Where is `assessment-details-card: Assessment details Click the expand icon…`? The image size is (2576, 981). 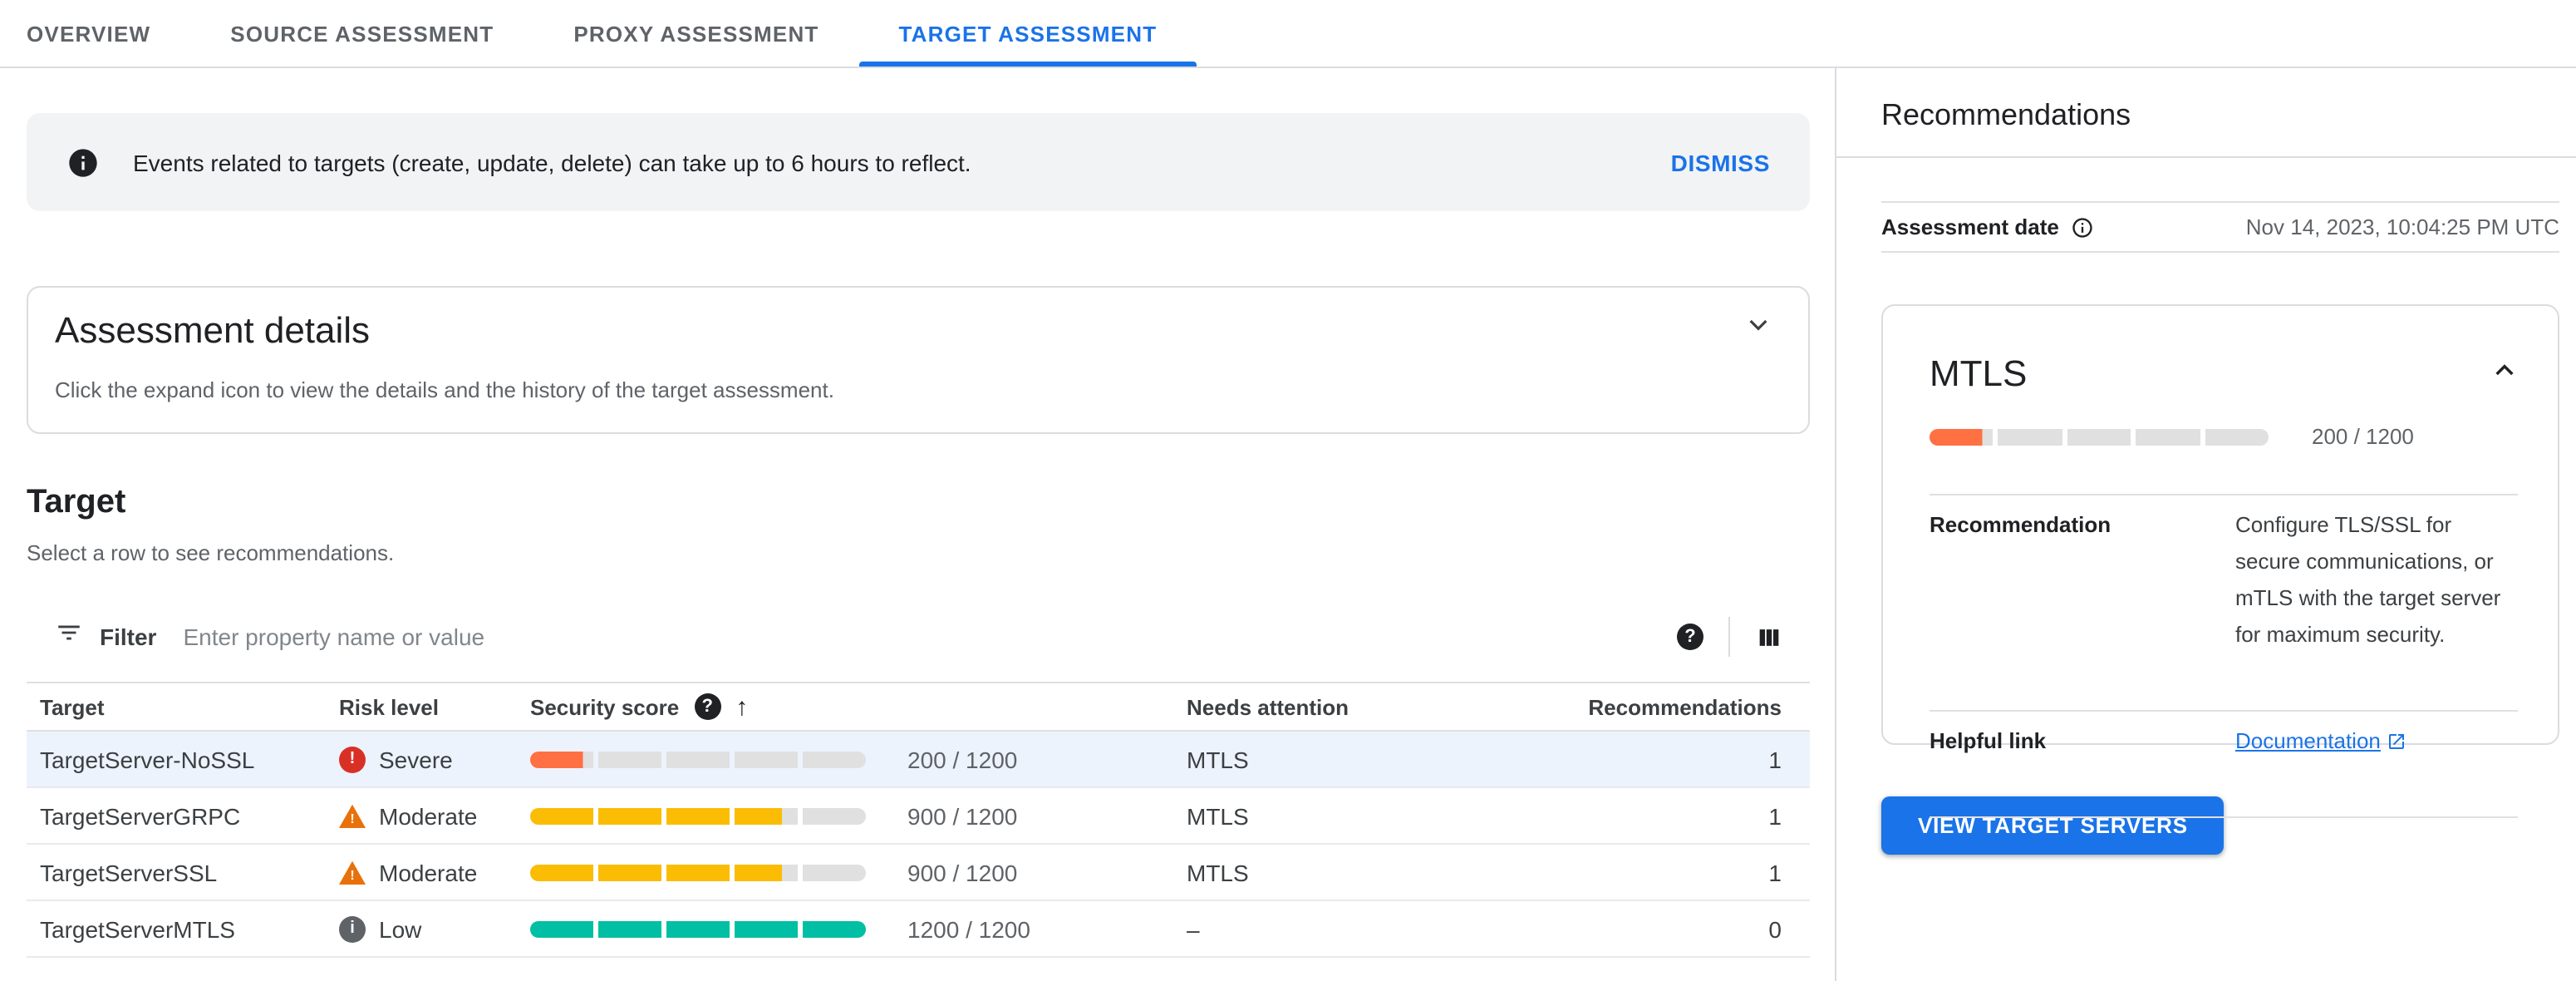 assessment-details-card: Assessment details Click the expand icon… is located at coordinates (918, 360).